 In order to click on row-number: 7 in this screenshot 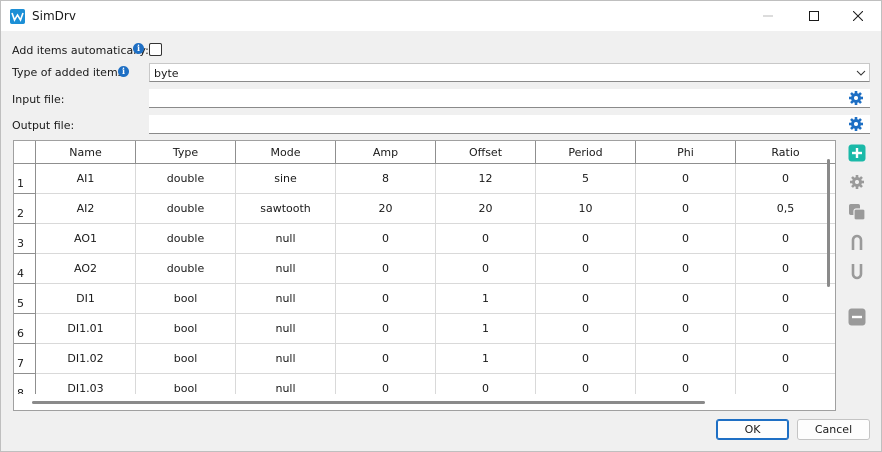, I will do `click(25, 359)`.